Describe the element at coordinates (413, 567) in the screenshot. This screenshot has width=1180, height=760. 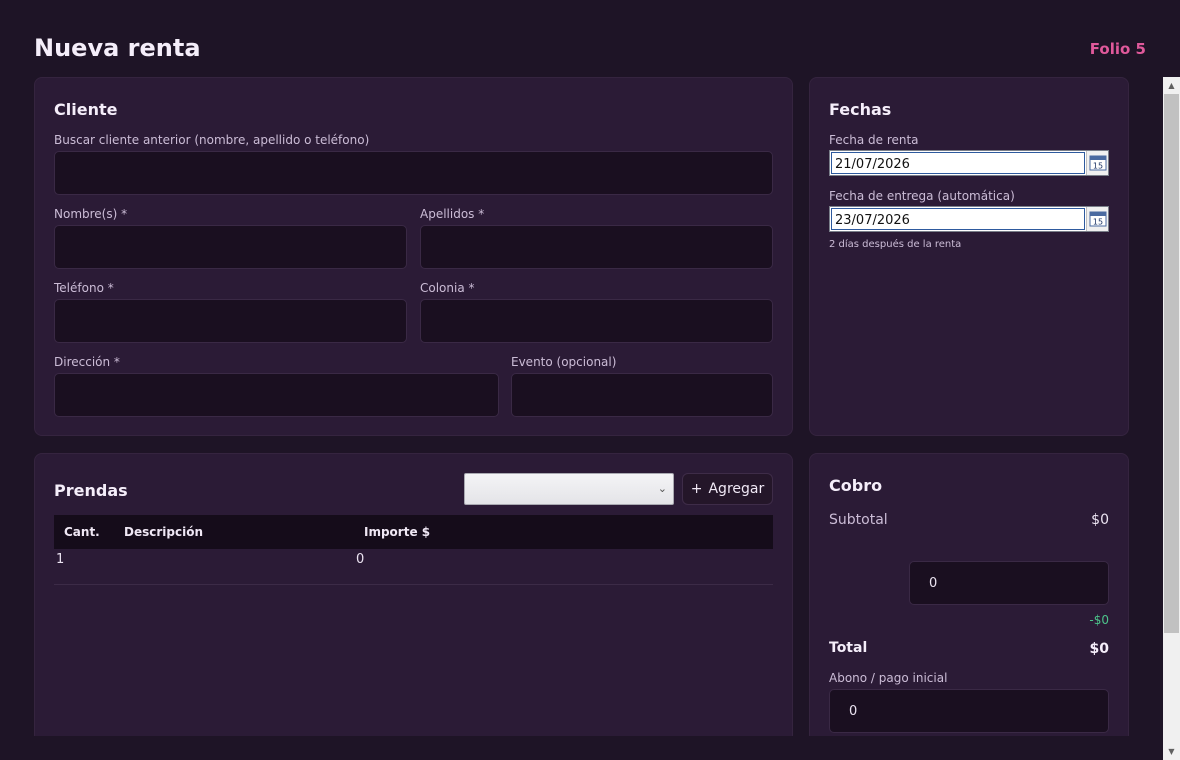
I see `table-row: 1 0` at that location.